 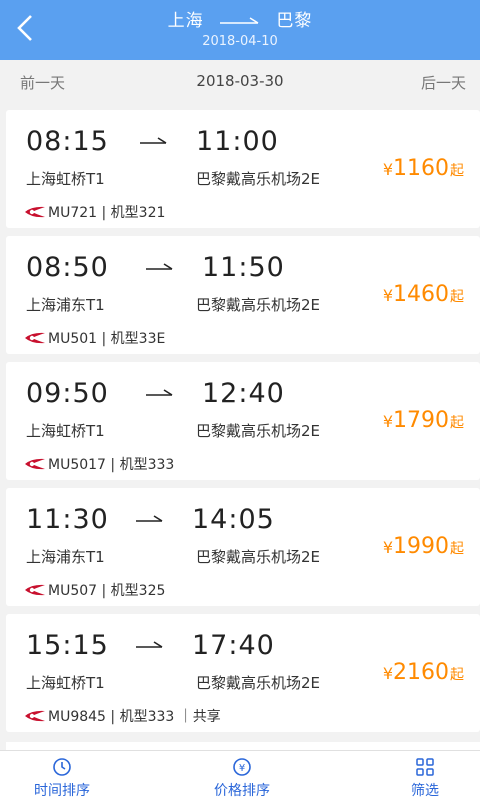 What do you see at coordinates (237, 141) in the screenshot?
I see `arrival-time: 11:00` at bounding box center [237, 141].